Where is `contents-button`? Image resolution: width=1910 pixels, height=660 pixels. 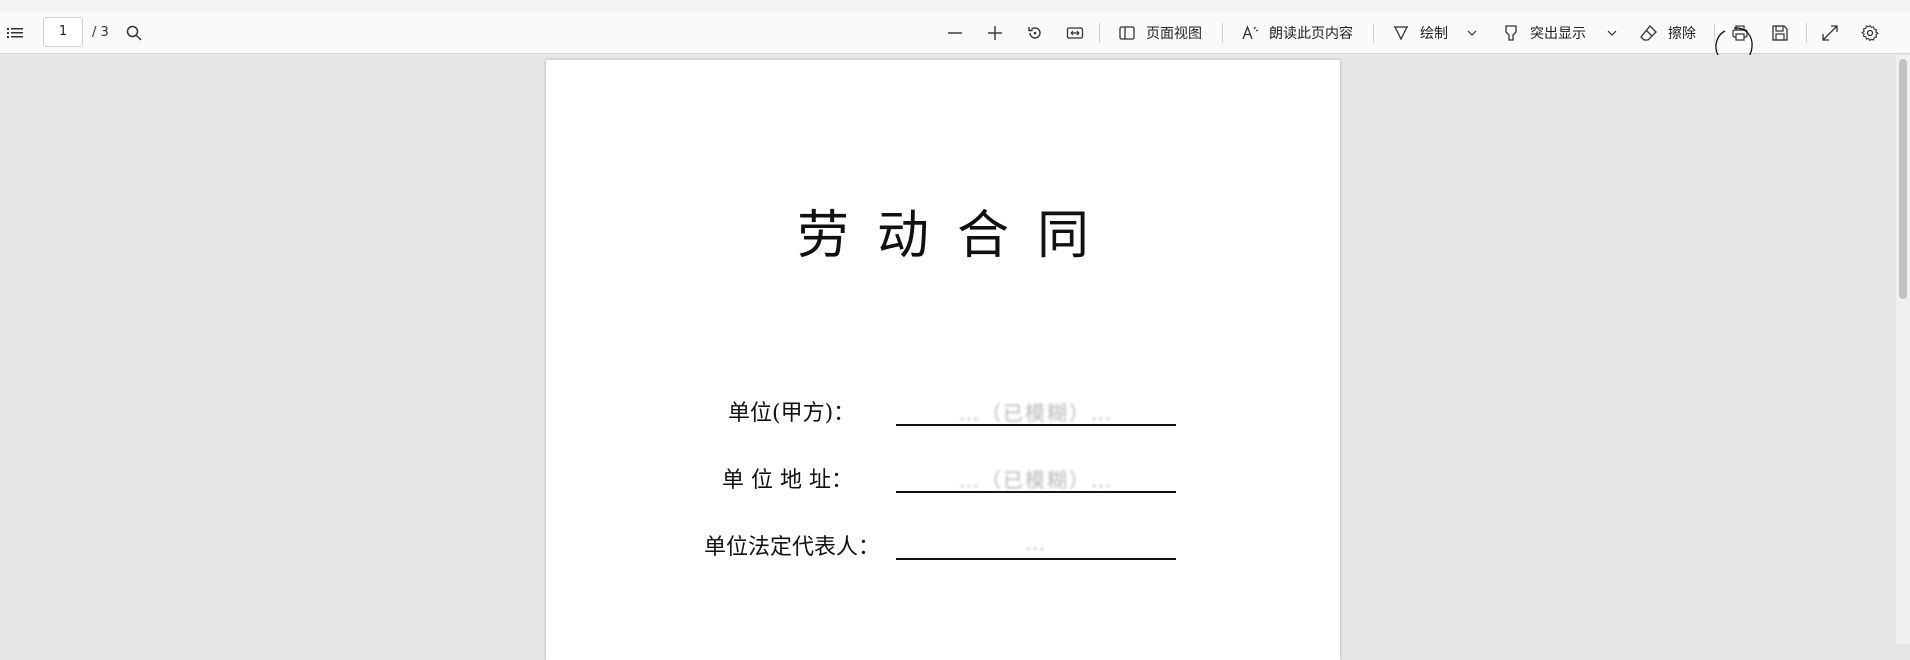 contents-button is located at coordinates (15, 33).